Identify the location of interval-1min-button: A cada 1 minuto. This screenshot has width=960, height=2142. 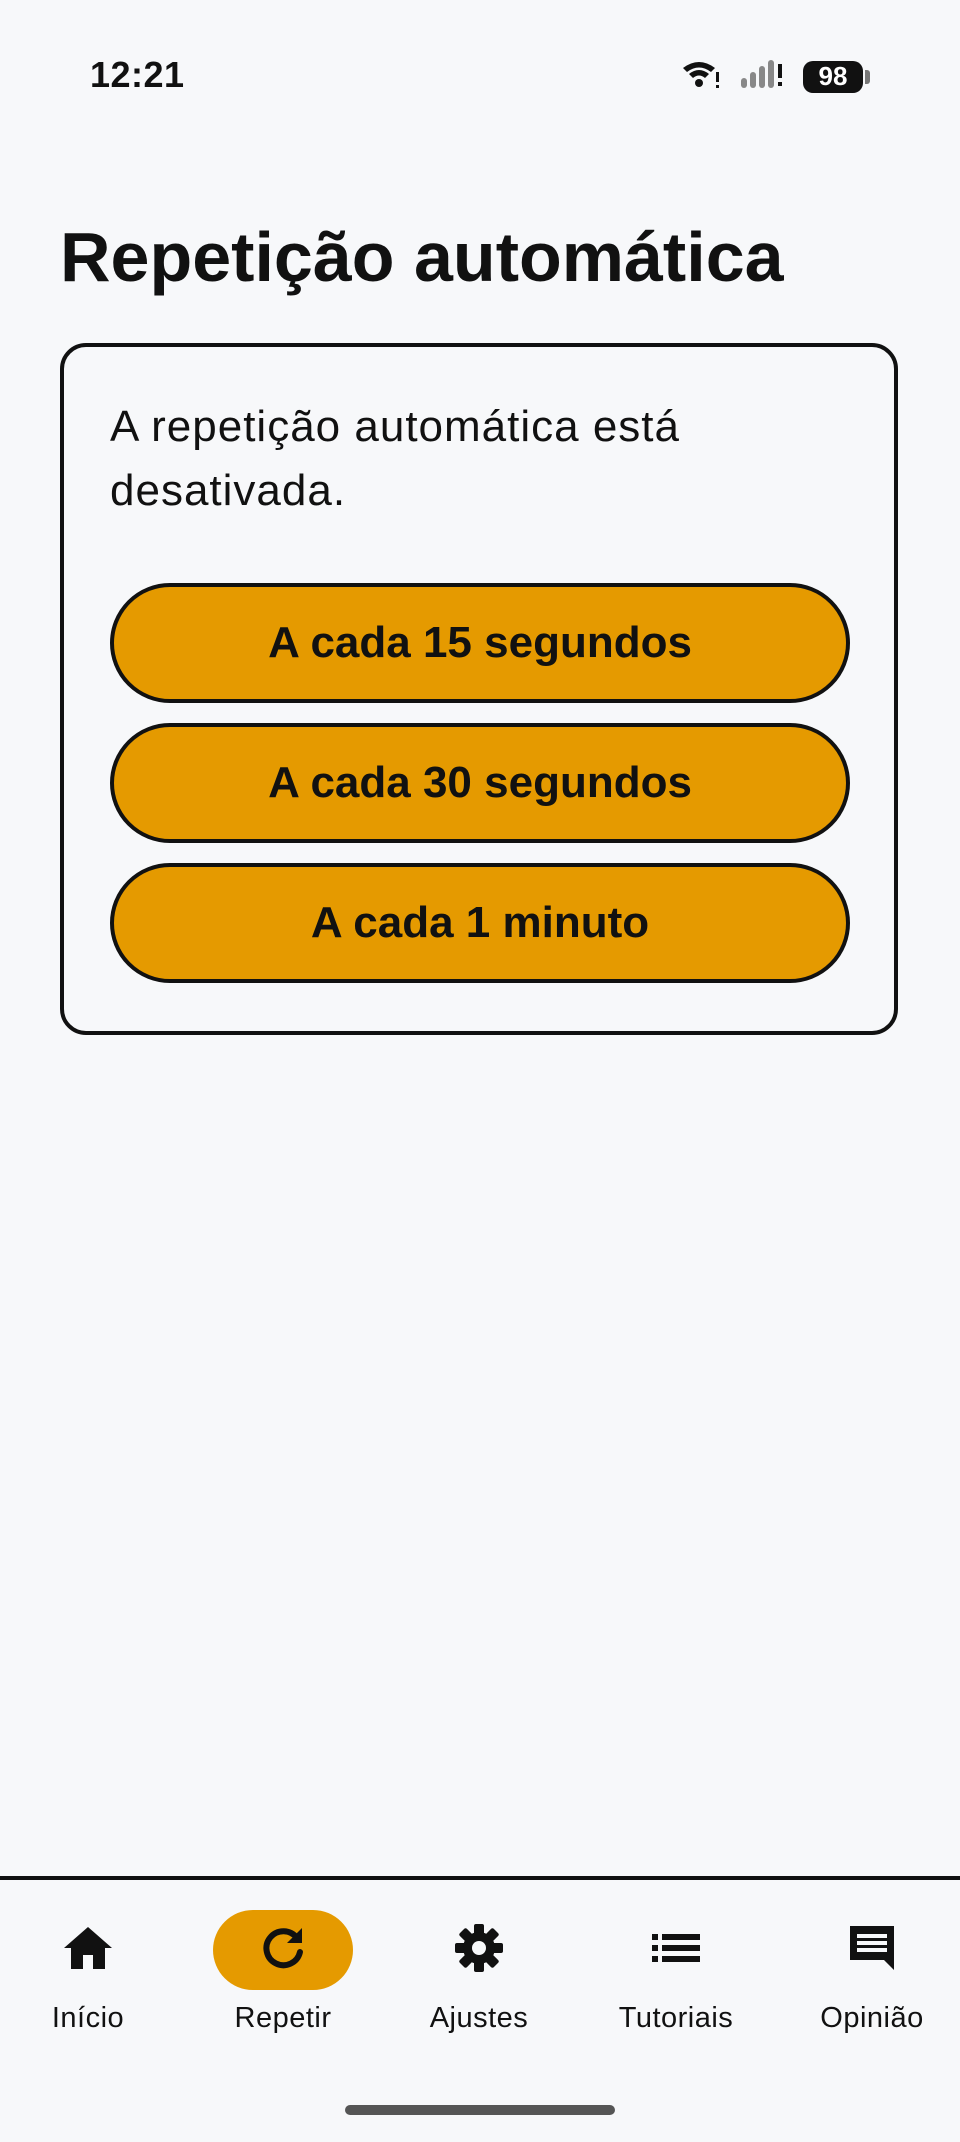
(480, 923).